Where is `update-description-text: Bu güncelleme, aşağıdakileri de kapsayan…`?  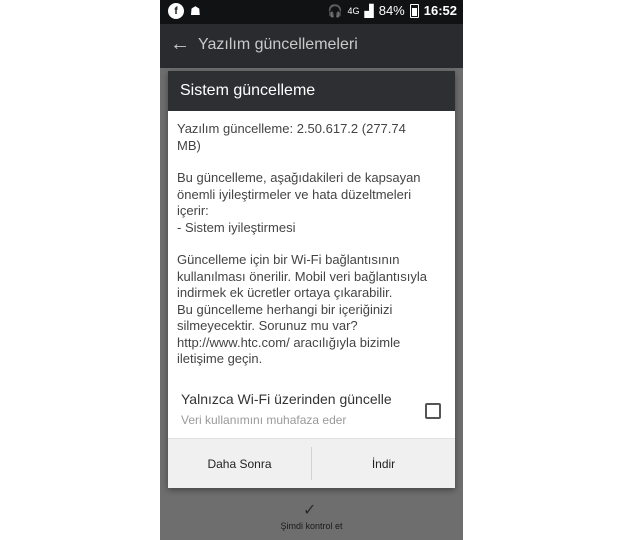
update-description-text: Bu güncelleme, aşağıdakileri de kapsayan… is located at coordinates (299, 202).